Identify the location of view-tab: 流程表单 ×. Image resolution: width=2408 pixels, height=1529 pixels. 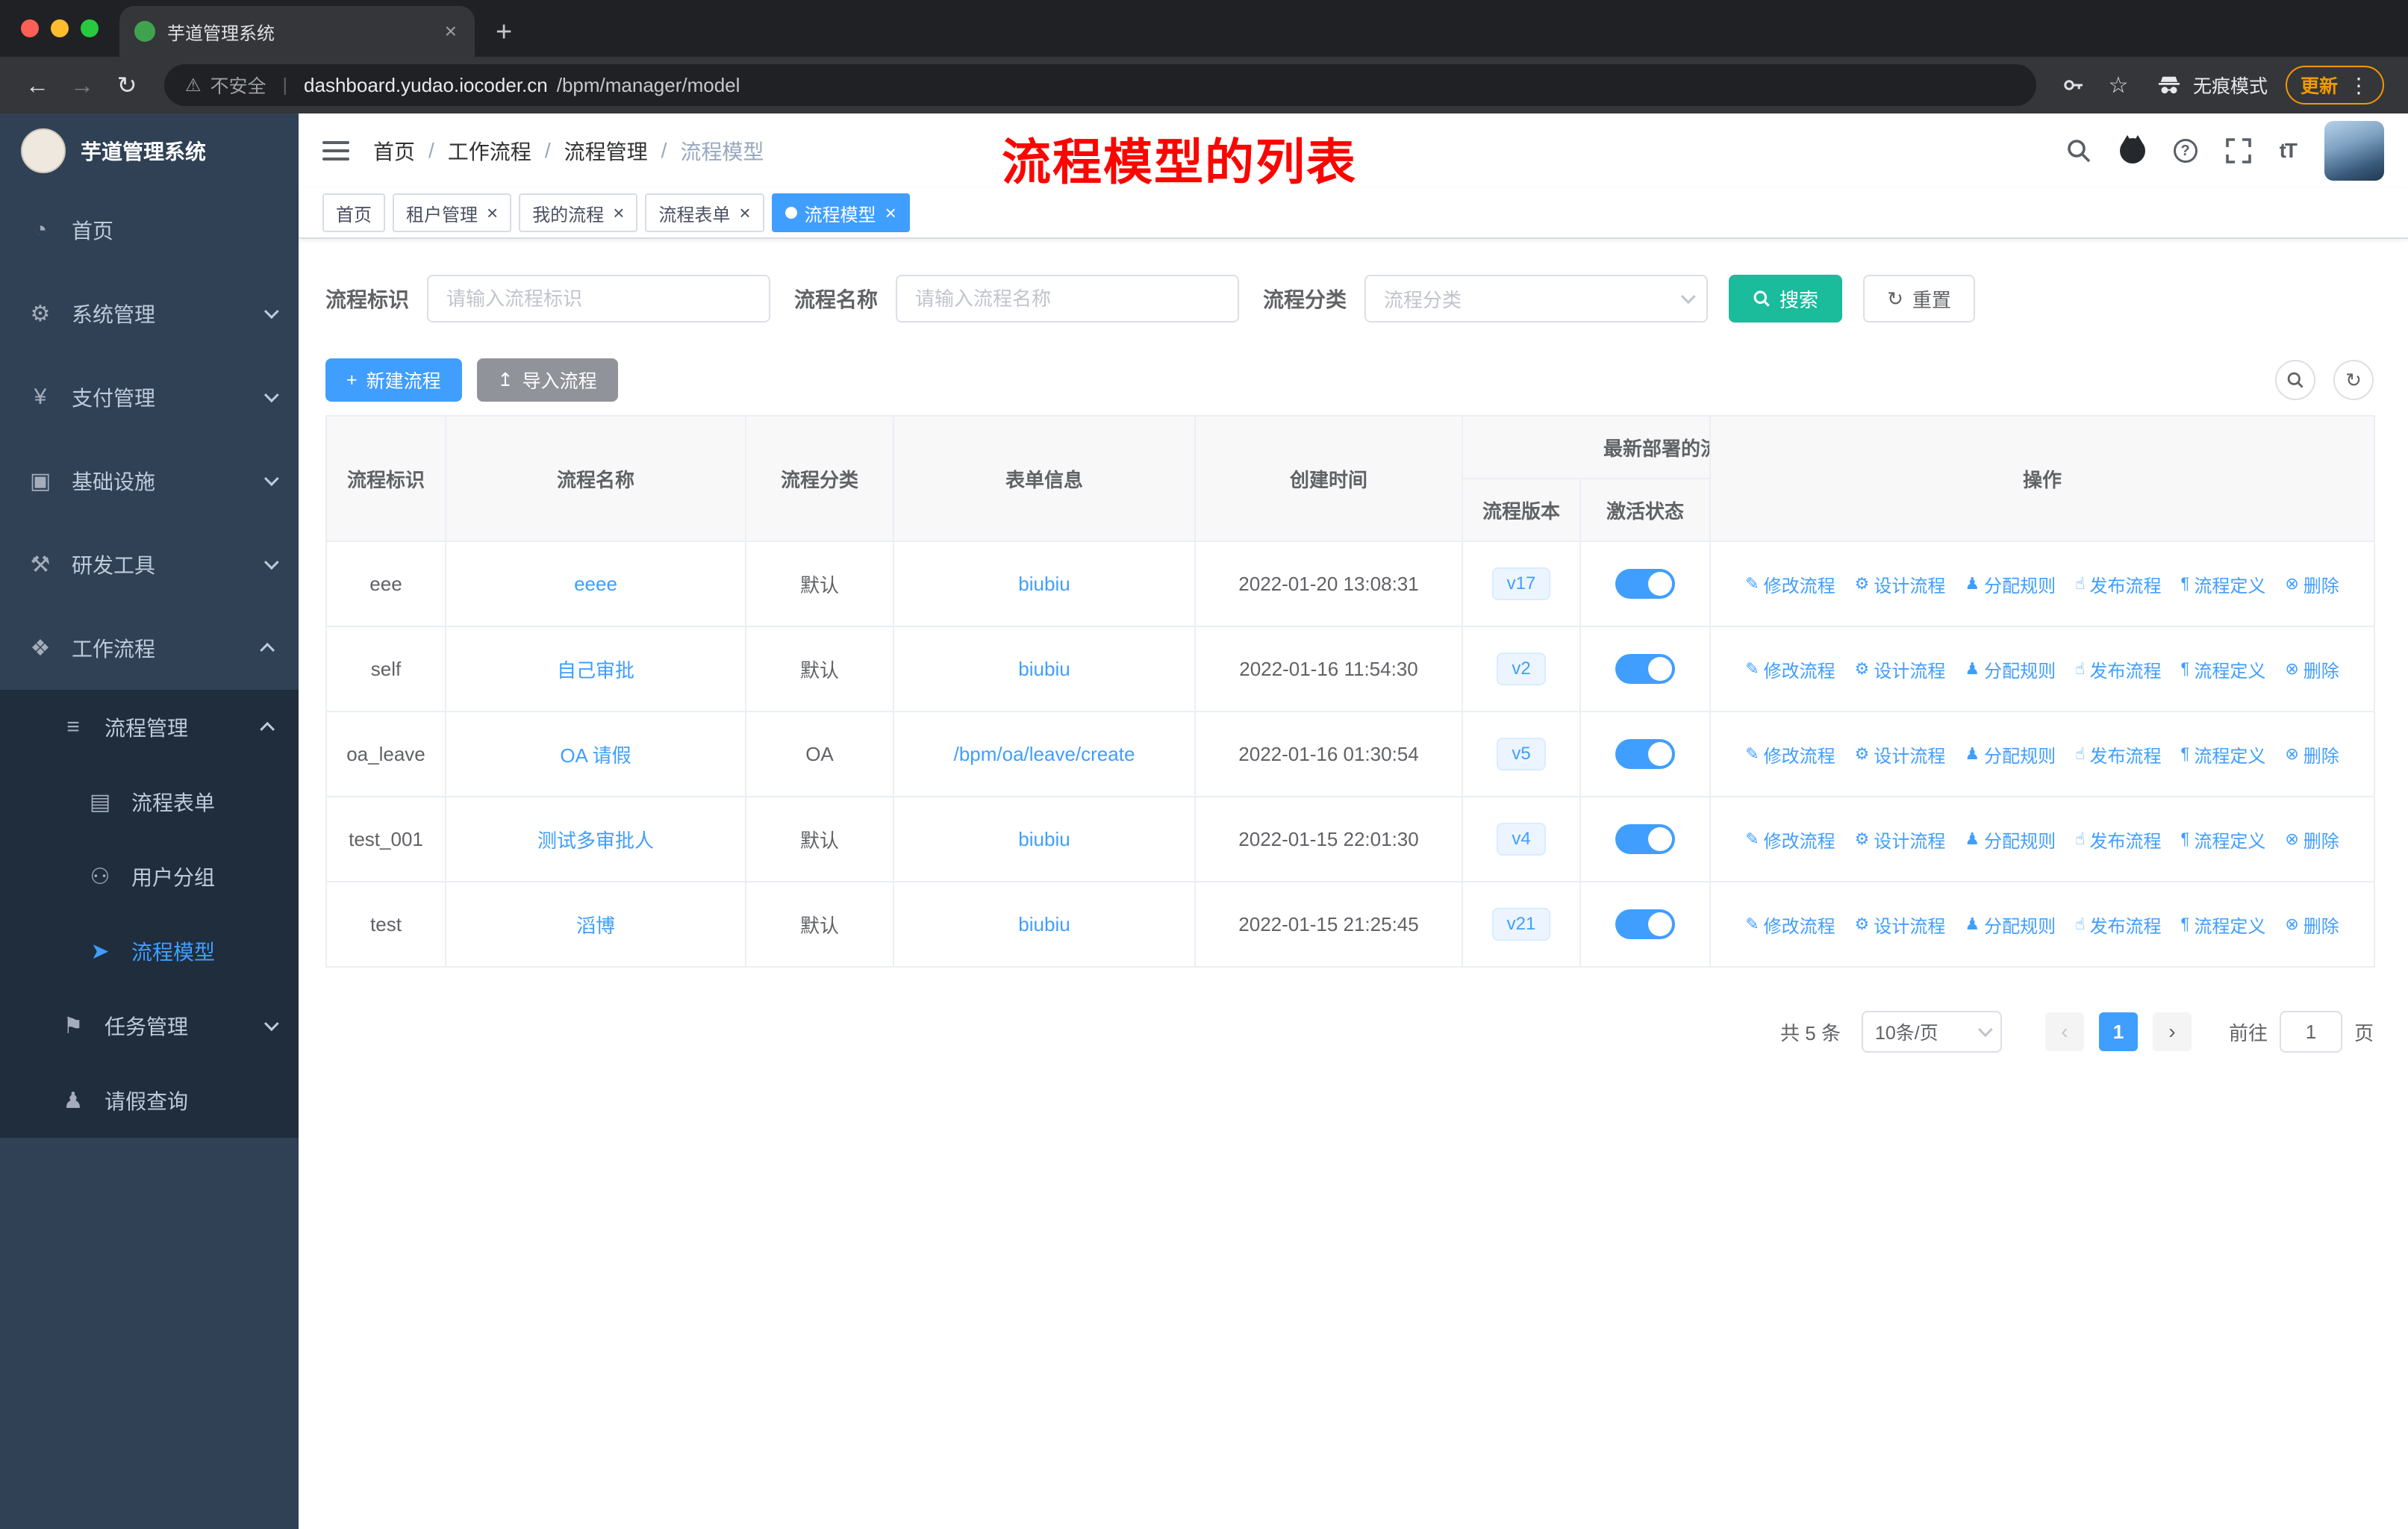
(704, 213).